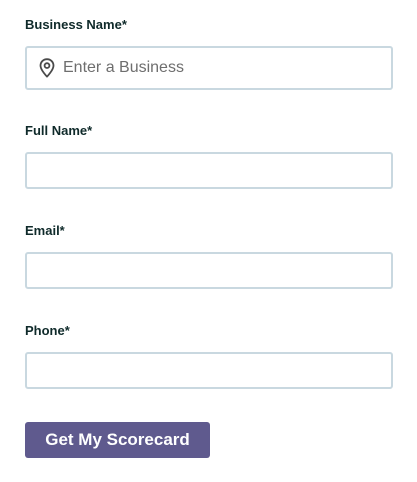 The image size is (417, 482). Describe the element at coordinates (76, 24) in the screenshot. I see `business-name-label: Business Name*` at that location.